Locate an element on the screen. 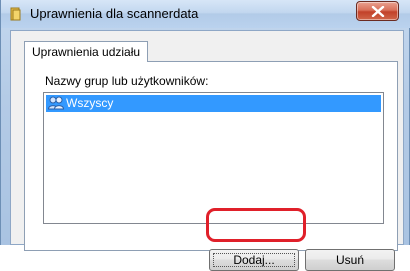 This screenshot has height=271, width=410. folder-icon is located at coordinates (16, 14).